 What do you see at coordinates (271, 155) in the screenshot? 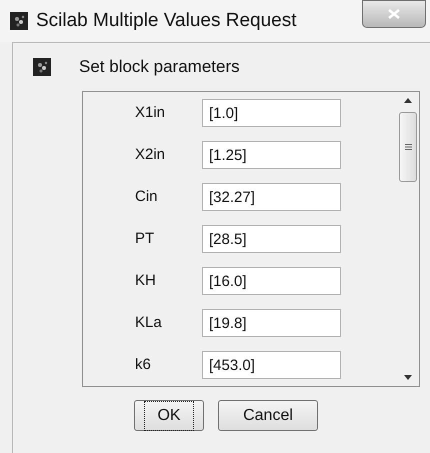
I see `value-field: [1.25]` at bounding box center [271, 155].